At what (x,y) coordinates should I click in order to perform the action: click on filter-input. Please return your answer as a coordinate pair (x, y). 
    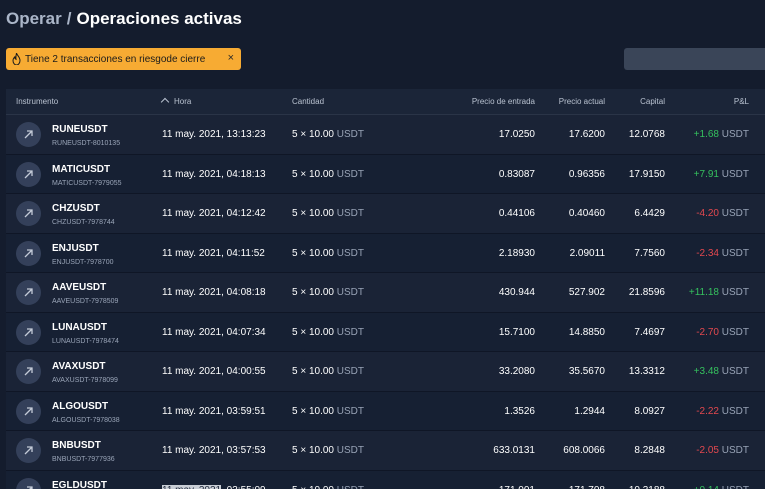
    Looking at the image, I should click on (694, 59).